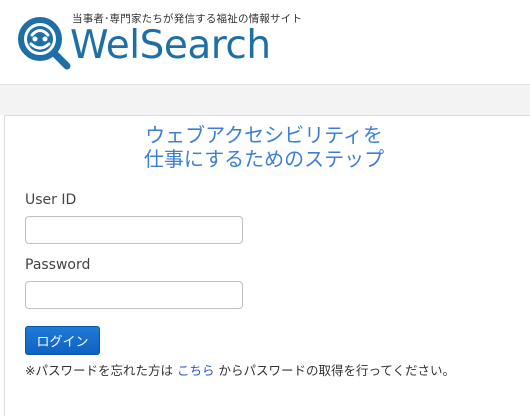 The width and height of the screenshot is (530, 416). What do you see at coordinates (101, 370) in the screenshot?
I see `password-reset-note-prefix: ※パスワードを忘れた方は` at bounding box center [101, 370].